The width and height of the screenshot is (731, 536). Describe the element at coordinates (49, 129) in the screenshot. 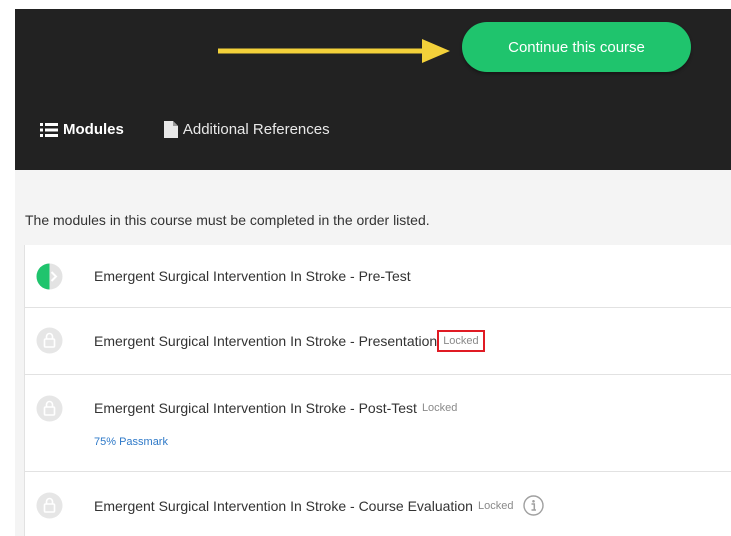

I see `list-icon` at that location.